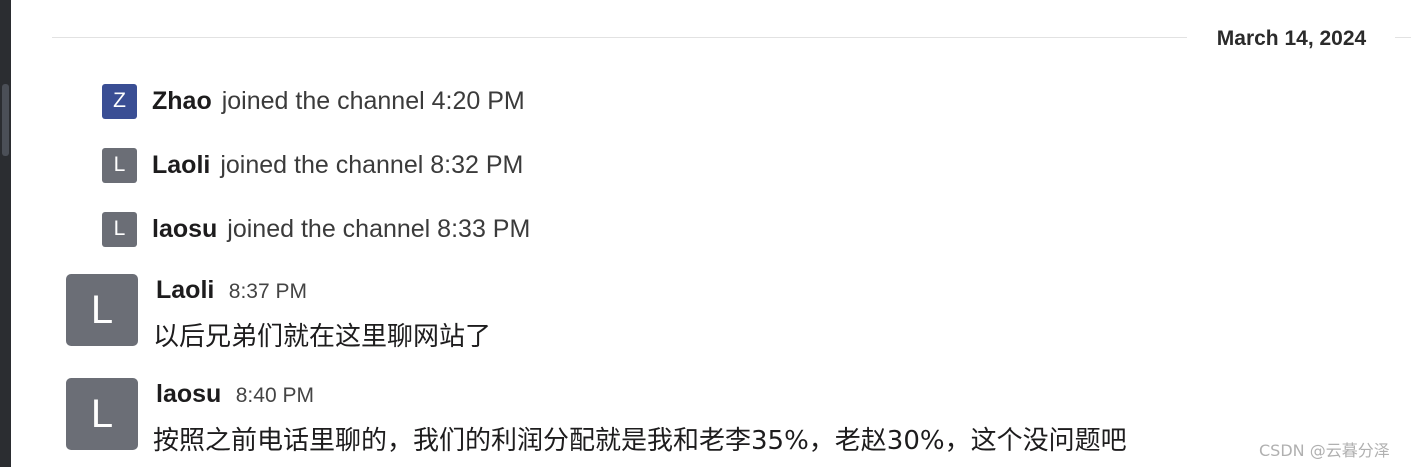 The width and height of the screenshot is (1411, 467). What do you see at coordinates (275, 395) in the screenshot?
I see `message-timestamp: 8:40 PM` at bounding box center [275, 395].